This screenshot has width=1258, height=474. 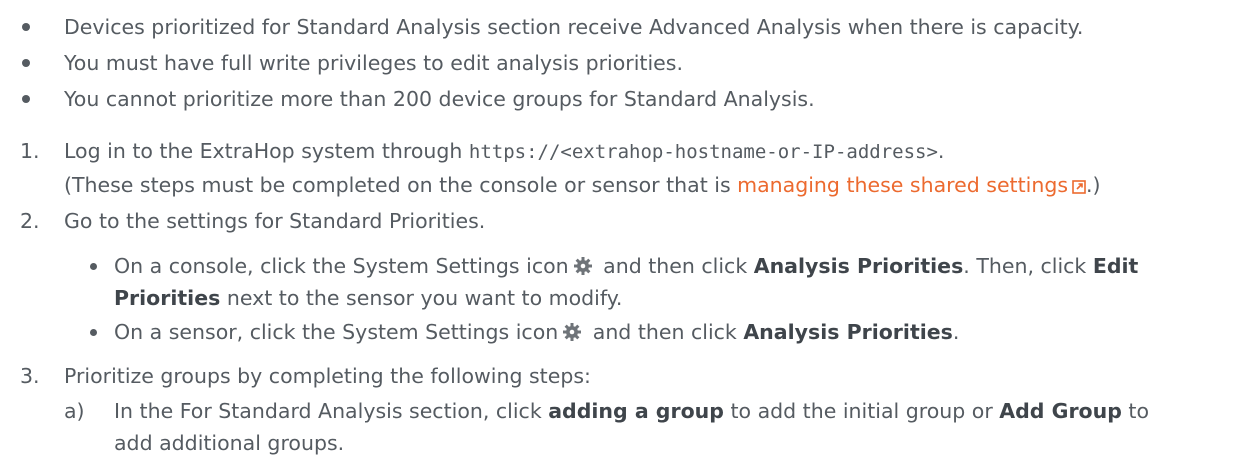 What do you see at coordinates (941, 151) in the screenshot?
I see `step-1-suffix: .` at bounding box center [941, 151].